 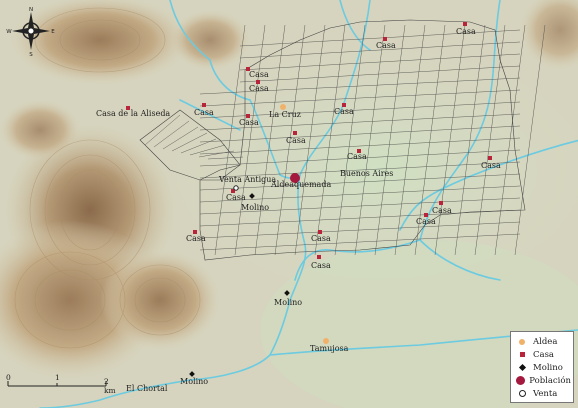 What do you see at coordinates (248, 179) in the screenshot?
I see `place-label-venta-antigua: Venta Antigua` at bounding box center [248, 179].